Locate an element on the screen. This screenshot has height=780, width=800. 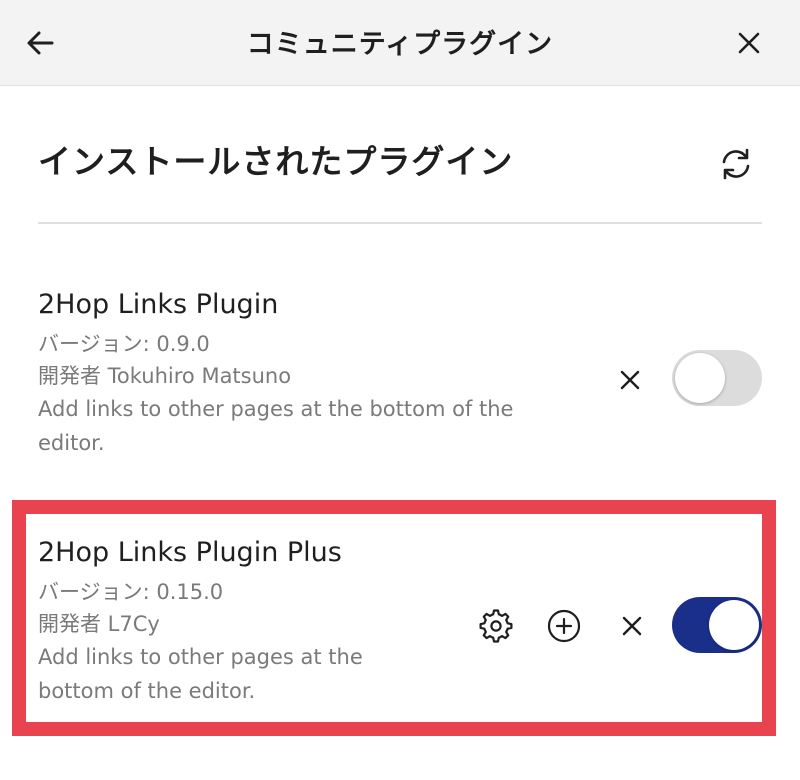
plugin-version: バージョン: 0.9.0 is located at coordinates (124, 344).